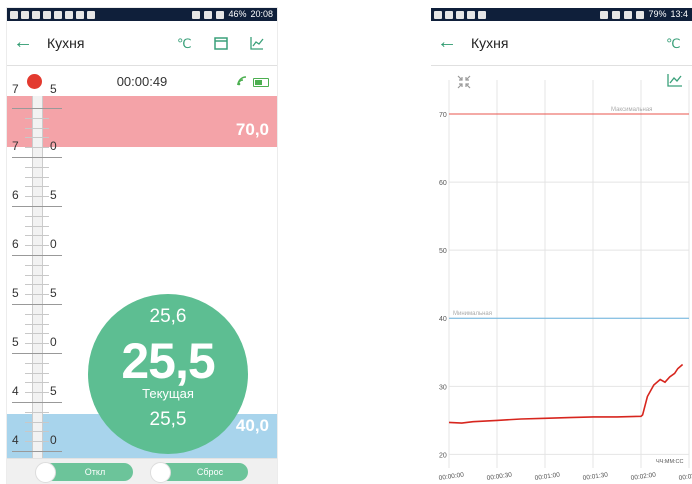 This screenshot has width=692, height=484. I want to click on thermometer-tube, so click(37, 277).